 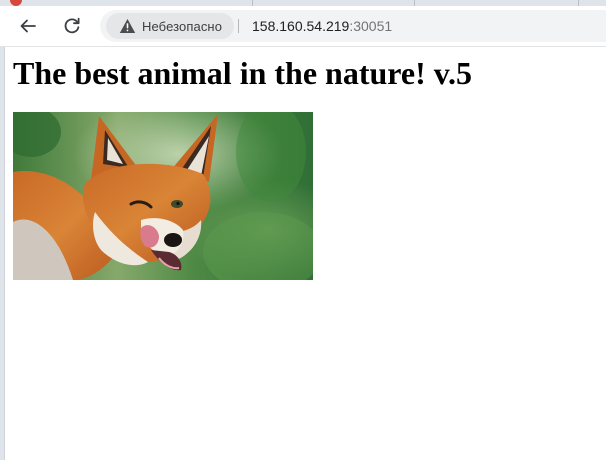 I want to click on page-heading: The best animal in the nature! v.5, so click(x=242, y=73).